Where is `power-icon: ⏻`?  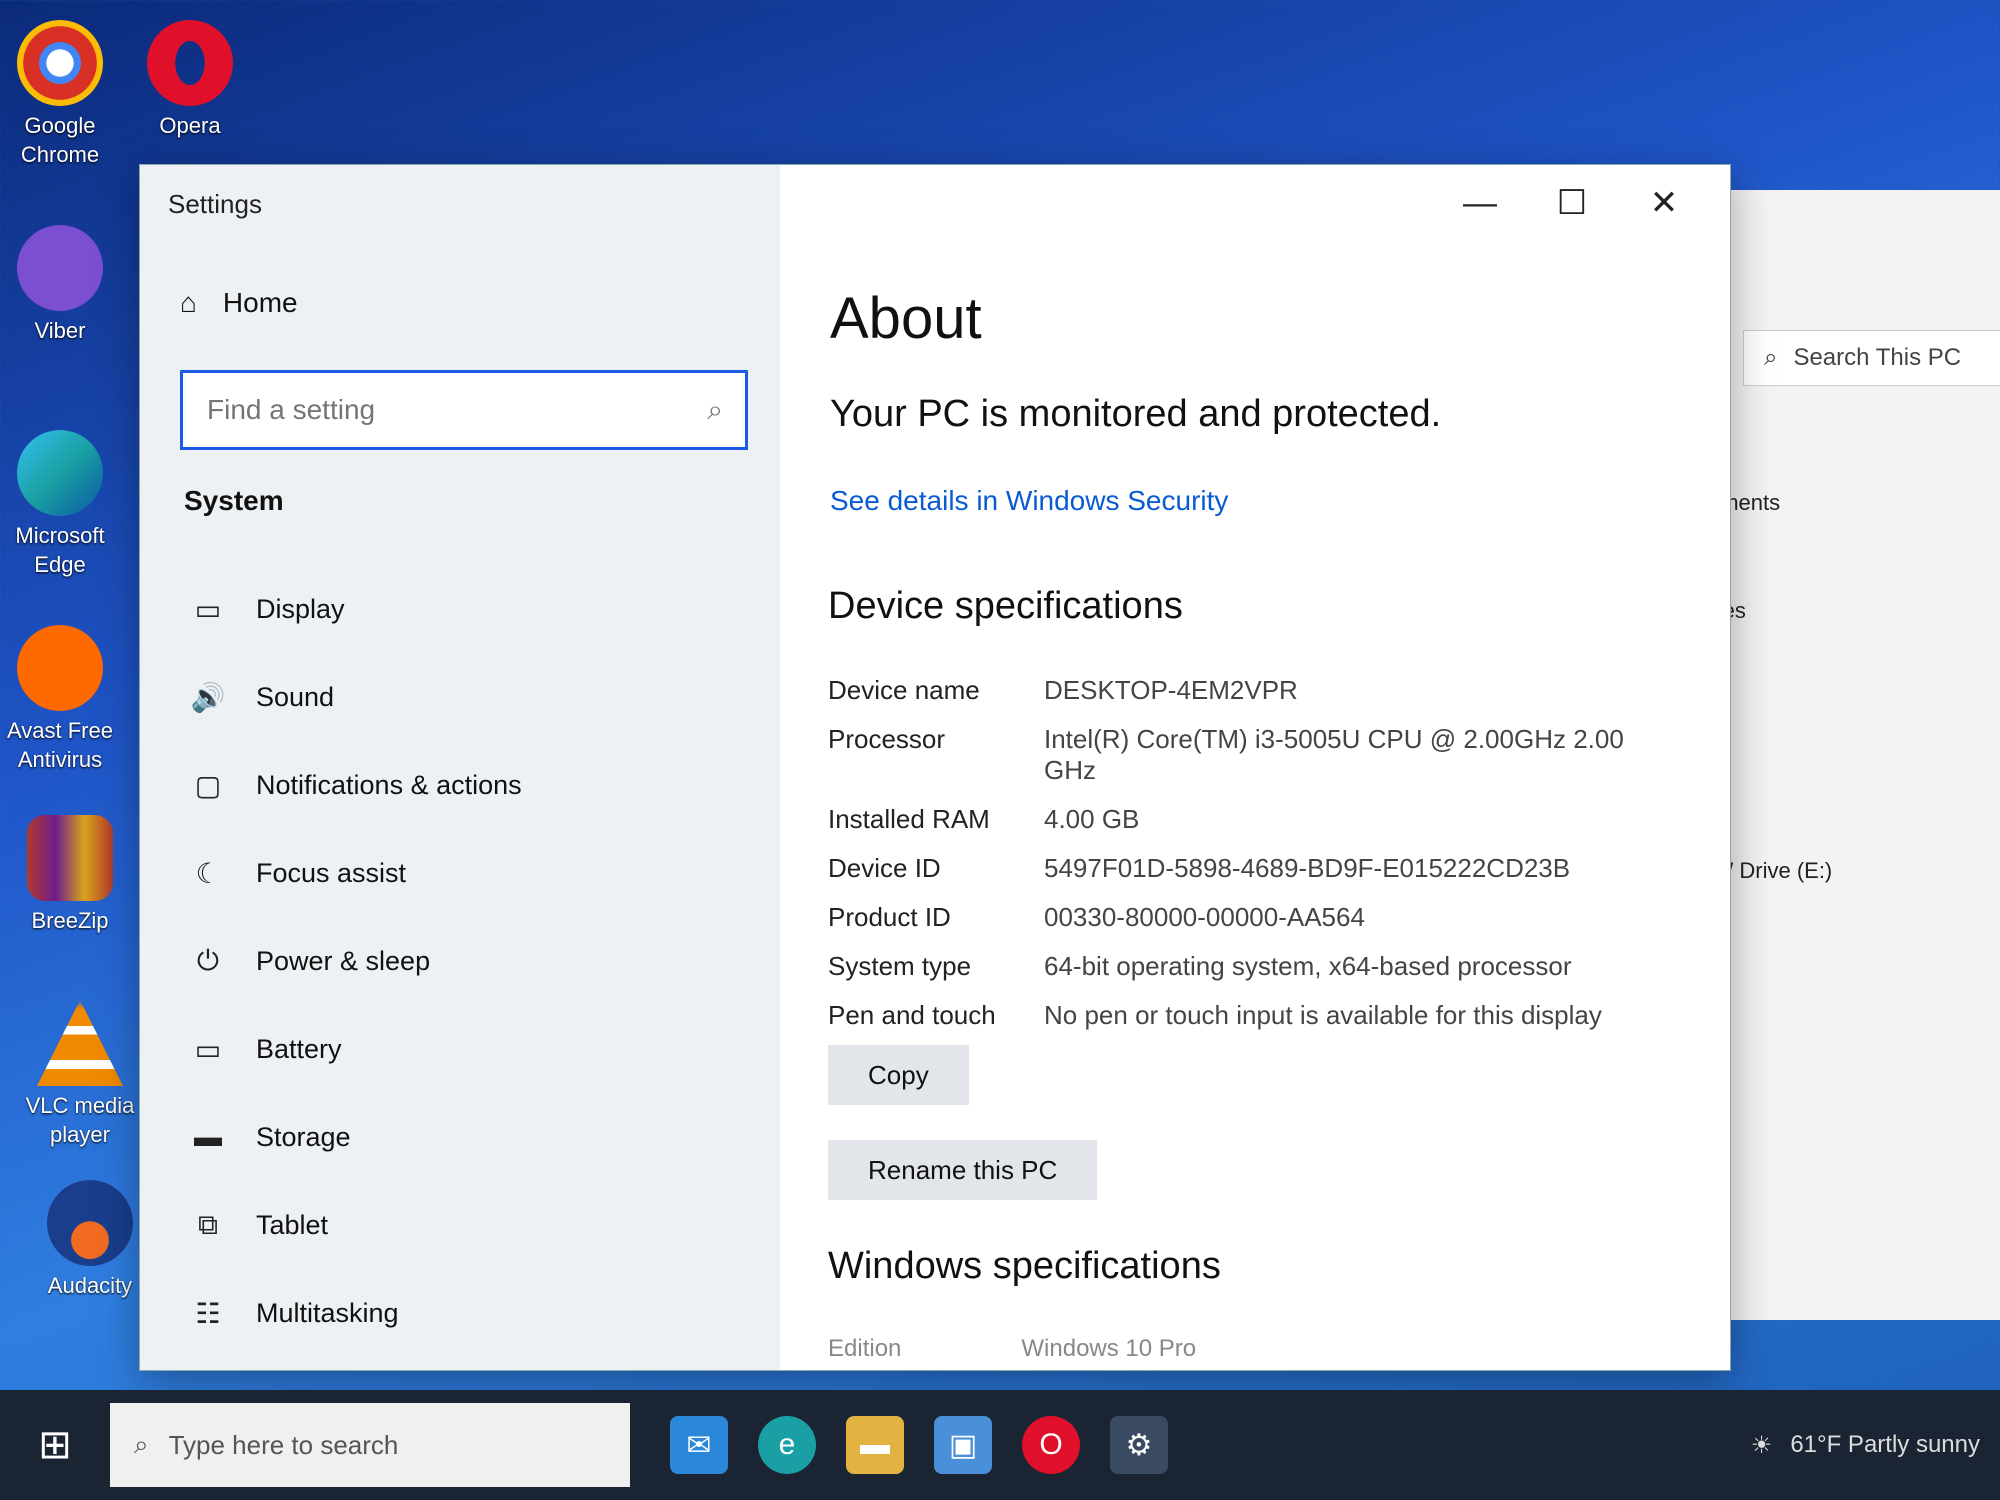
power-icon: ⏻ is located at coordinates (208, 960).